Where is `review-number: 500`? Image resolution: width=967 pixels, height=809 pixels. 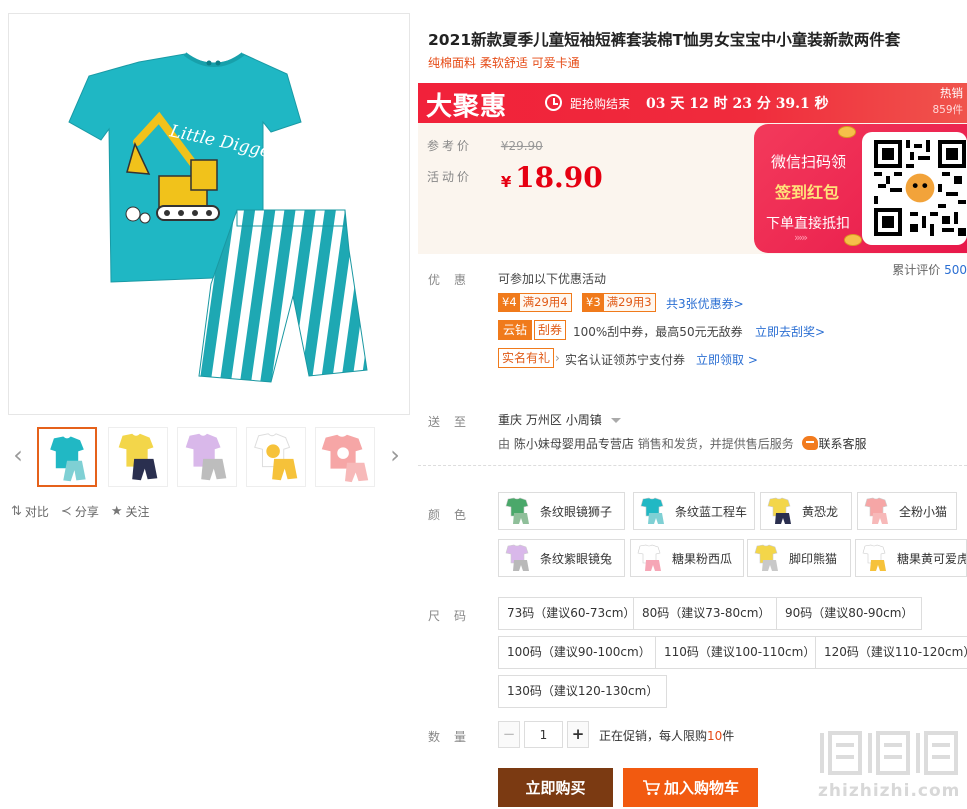
review-number: 500 is located at coordinates (955, 270).